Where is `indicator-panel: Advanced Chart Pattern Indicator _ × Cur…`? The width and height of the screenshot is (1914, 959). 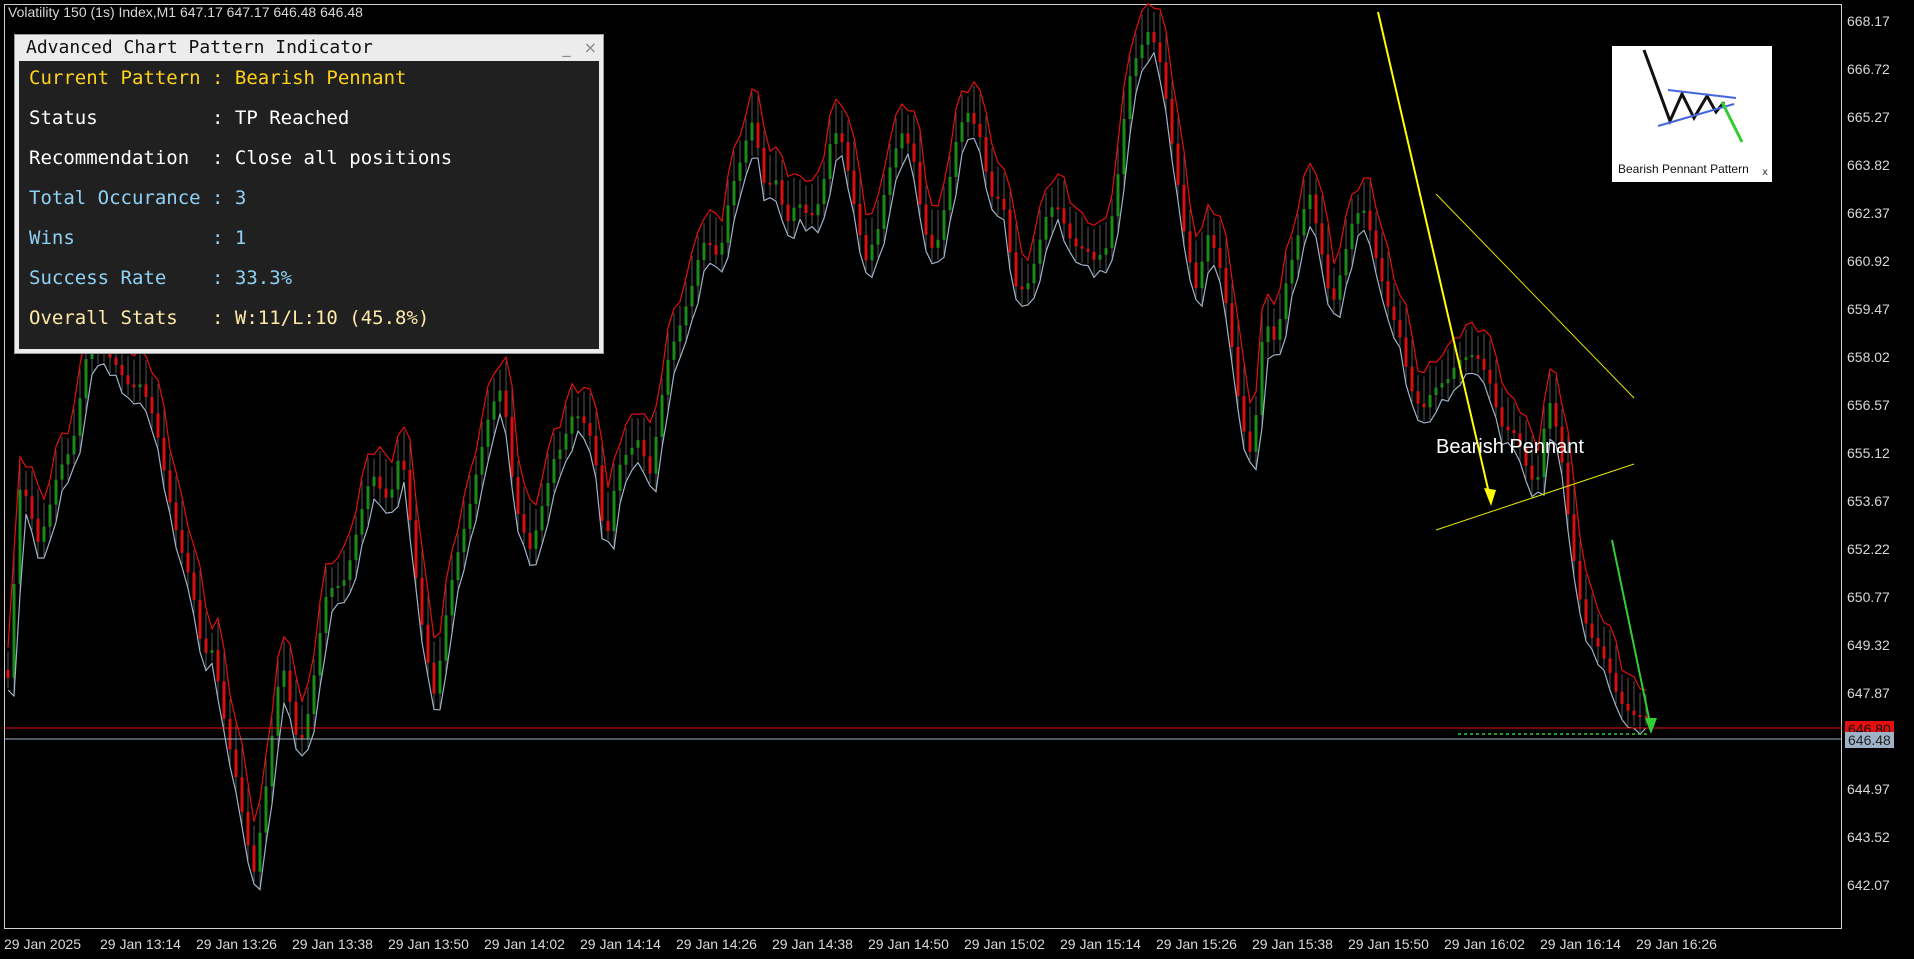 indicator-panel: Advanced Chart Pattern Indicator _ × Cur… is located at coordinates (309, 194).